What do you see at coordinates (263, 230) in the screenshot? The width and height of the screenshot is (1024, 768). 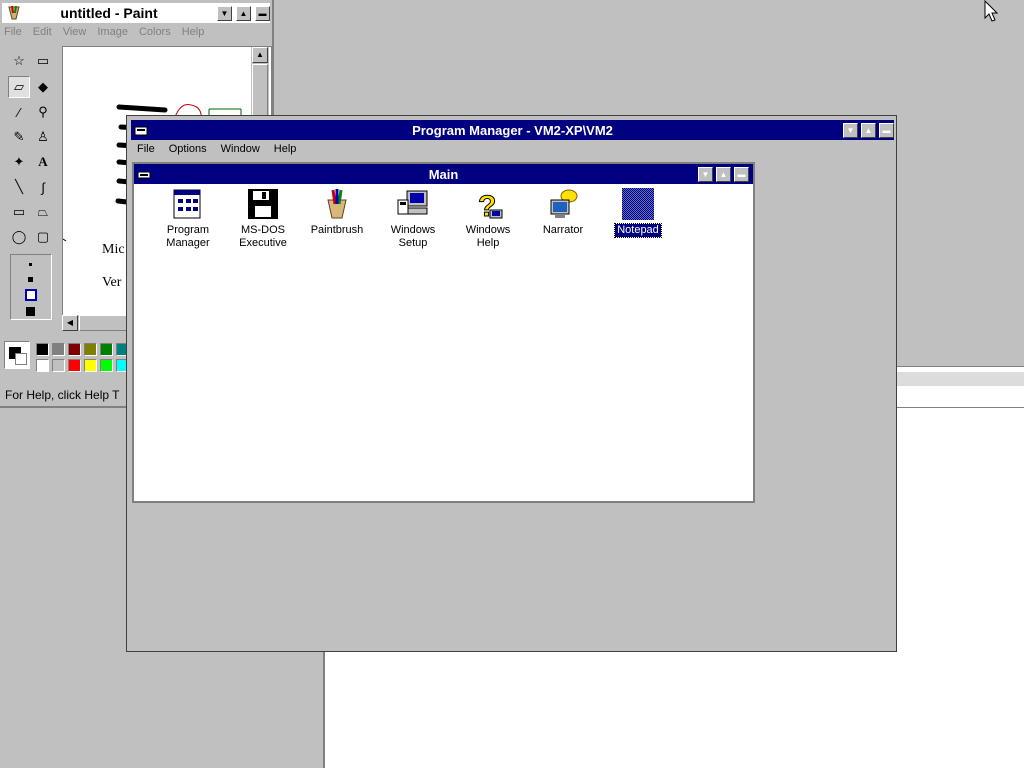 I see `item-label-line1: MS-DOS` at bounding box center [263, 230].